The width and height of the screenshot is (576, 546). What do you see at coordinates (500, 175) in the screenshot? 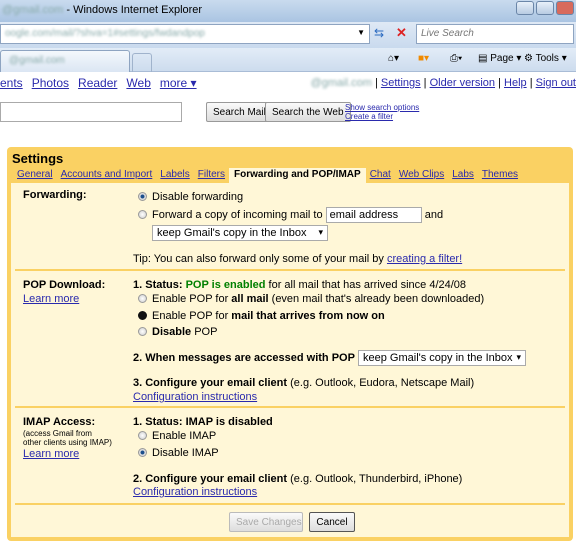
I see `tab-themes: Themes` at bounding box center [500, 175].